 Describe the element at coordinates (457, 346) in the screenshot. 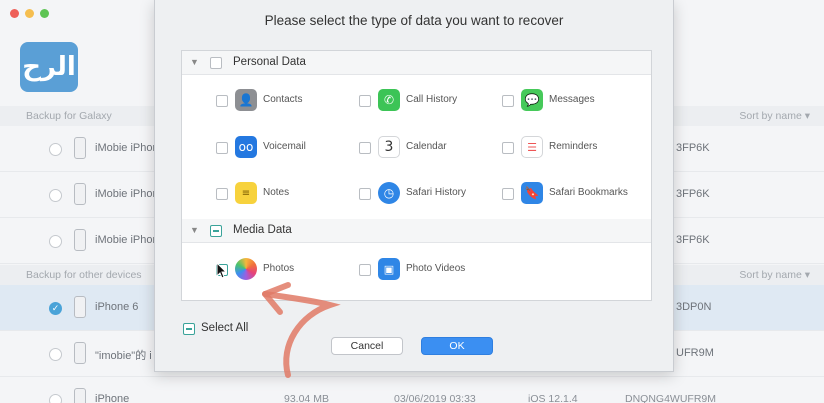

I see `ok-button: OK` at that location.